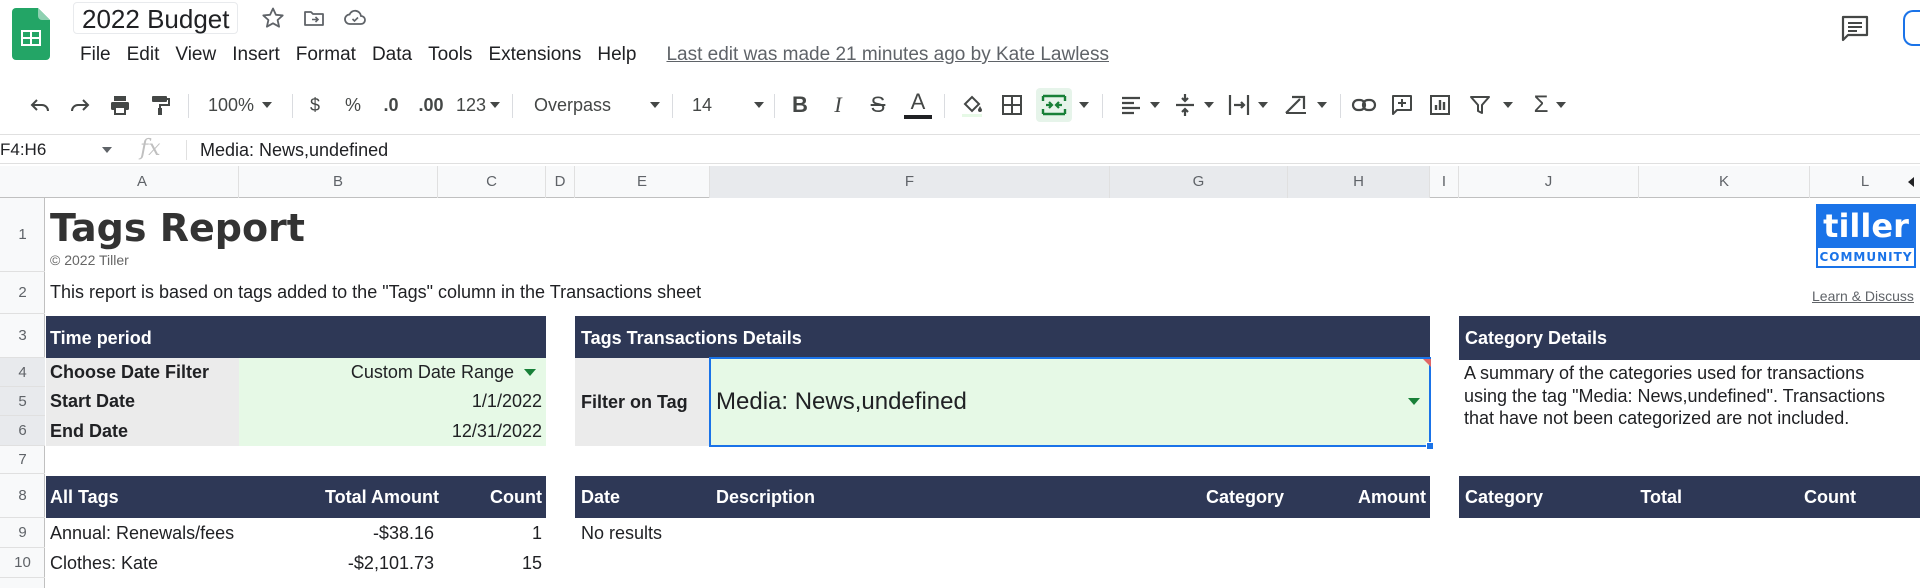 The image size is (1920, 588). I want to click on tag-total-cell: -$38.16, so click(336, 533).